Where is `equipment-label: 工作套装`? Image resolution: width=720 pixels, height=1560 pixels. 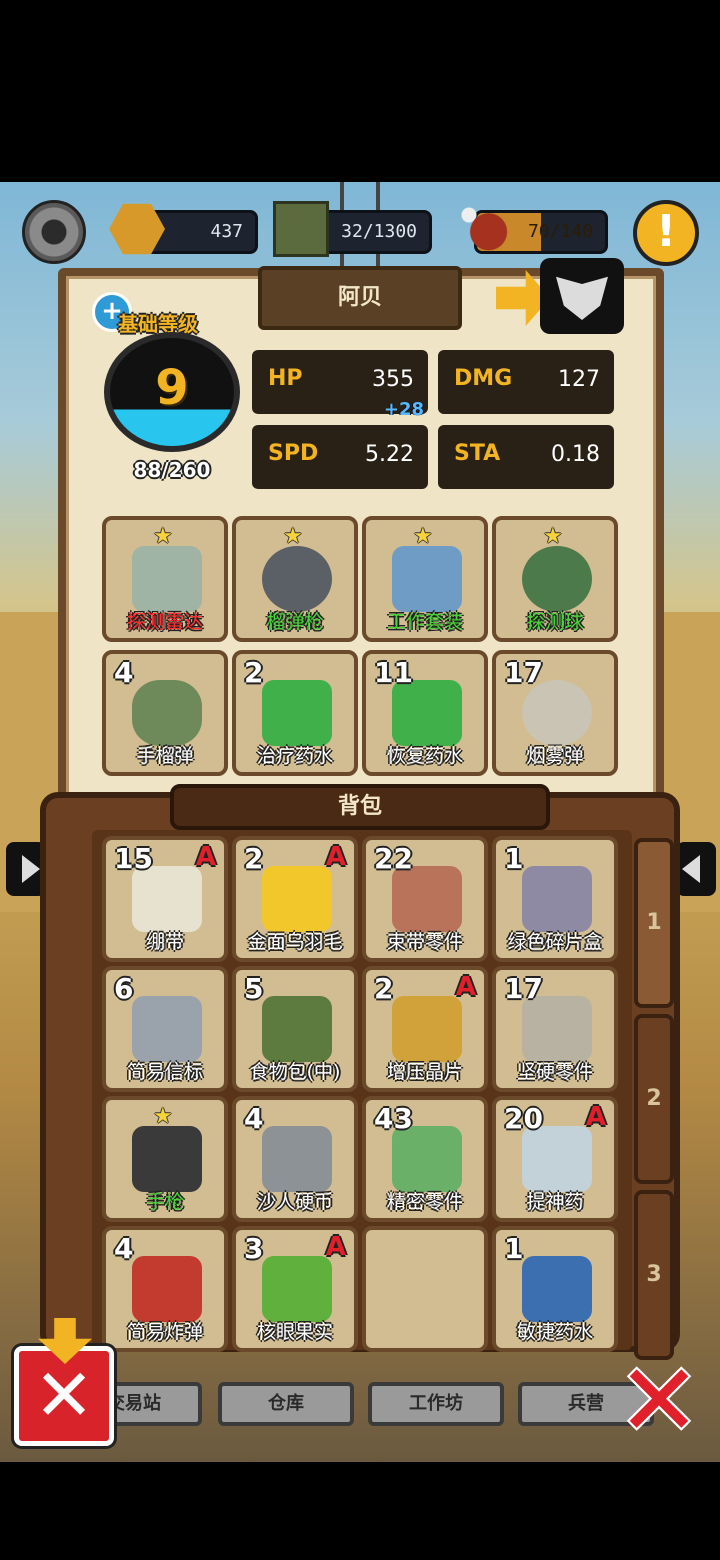 equipment-label: 工作套装 is located at coordinates (424, 622).